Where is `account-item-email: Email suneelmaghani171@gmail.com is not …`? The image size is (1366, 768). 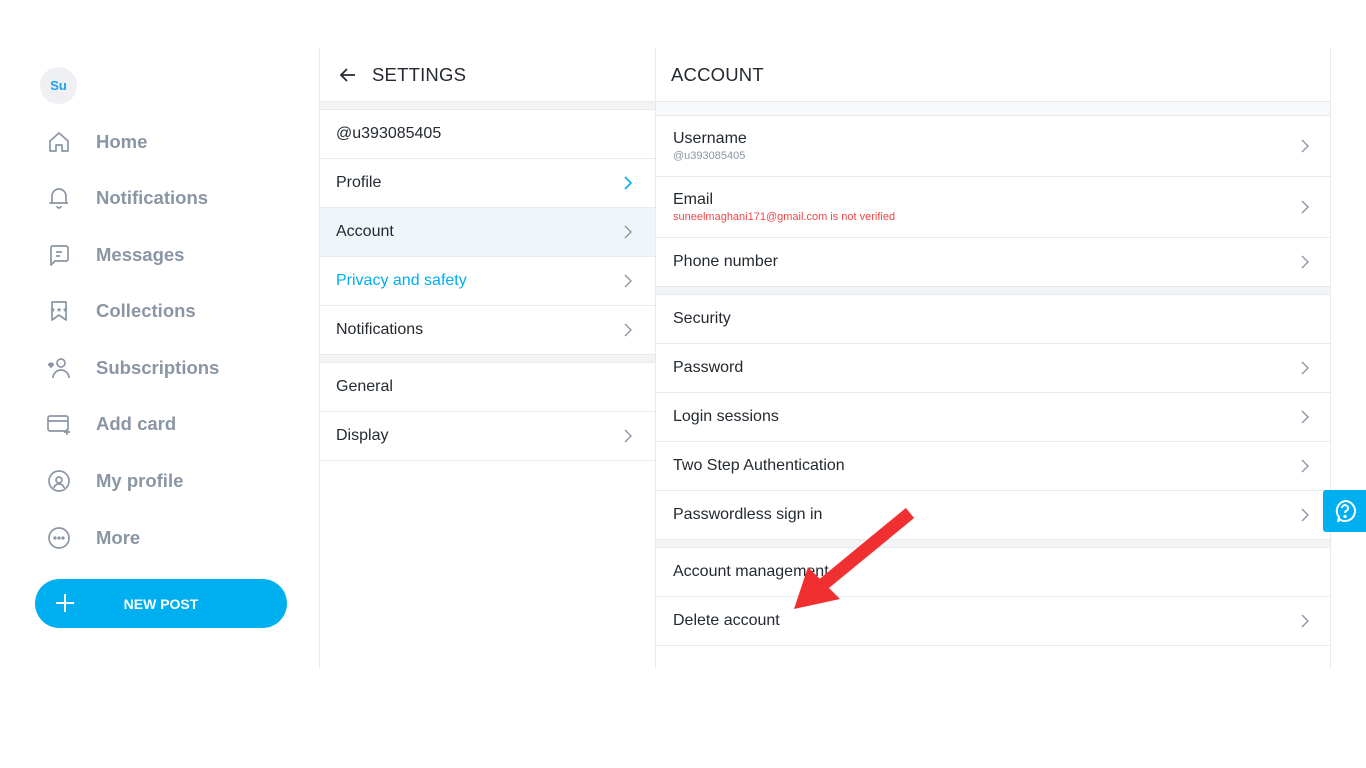 account-item-email: Email suneelmaghani171@gmail.com is not … is located at coordinates (993, 207).